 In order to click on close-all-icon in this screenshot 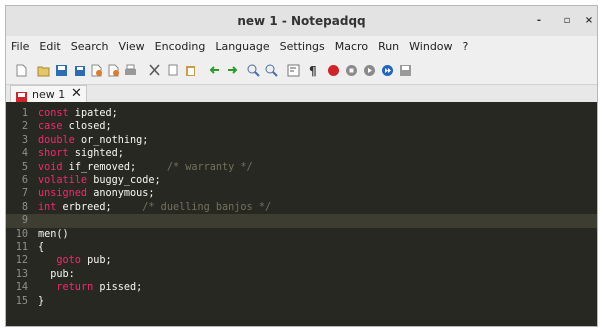, I will do `click(113, 70)`.